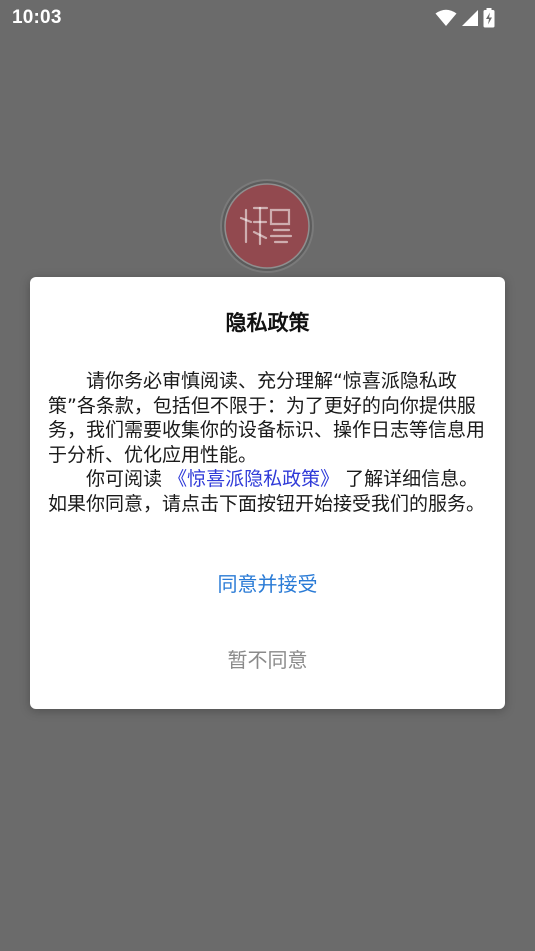 This screenshot has width=535, height=951. Describe the element at coordinates (489, 18) in the screenshot. I see `battery-charging-icon` at that location.